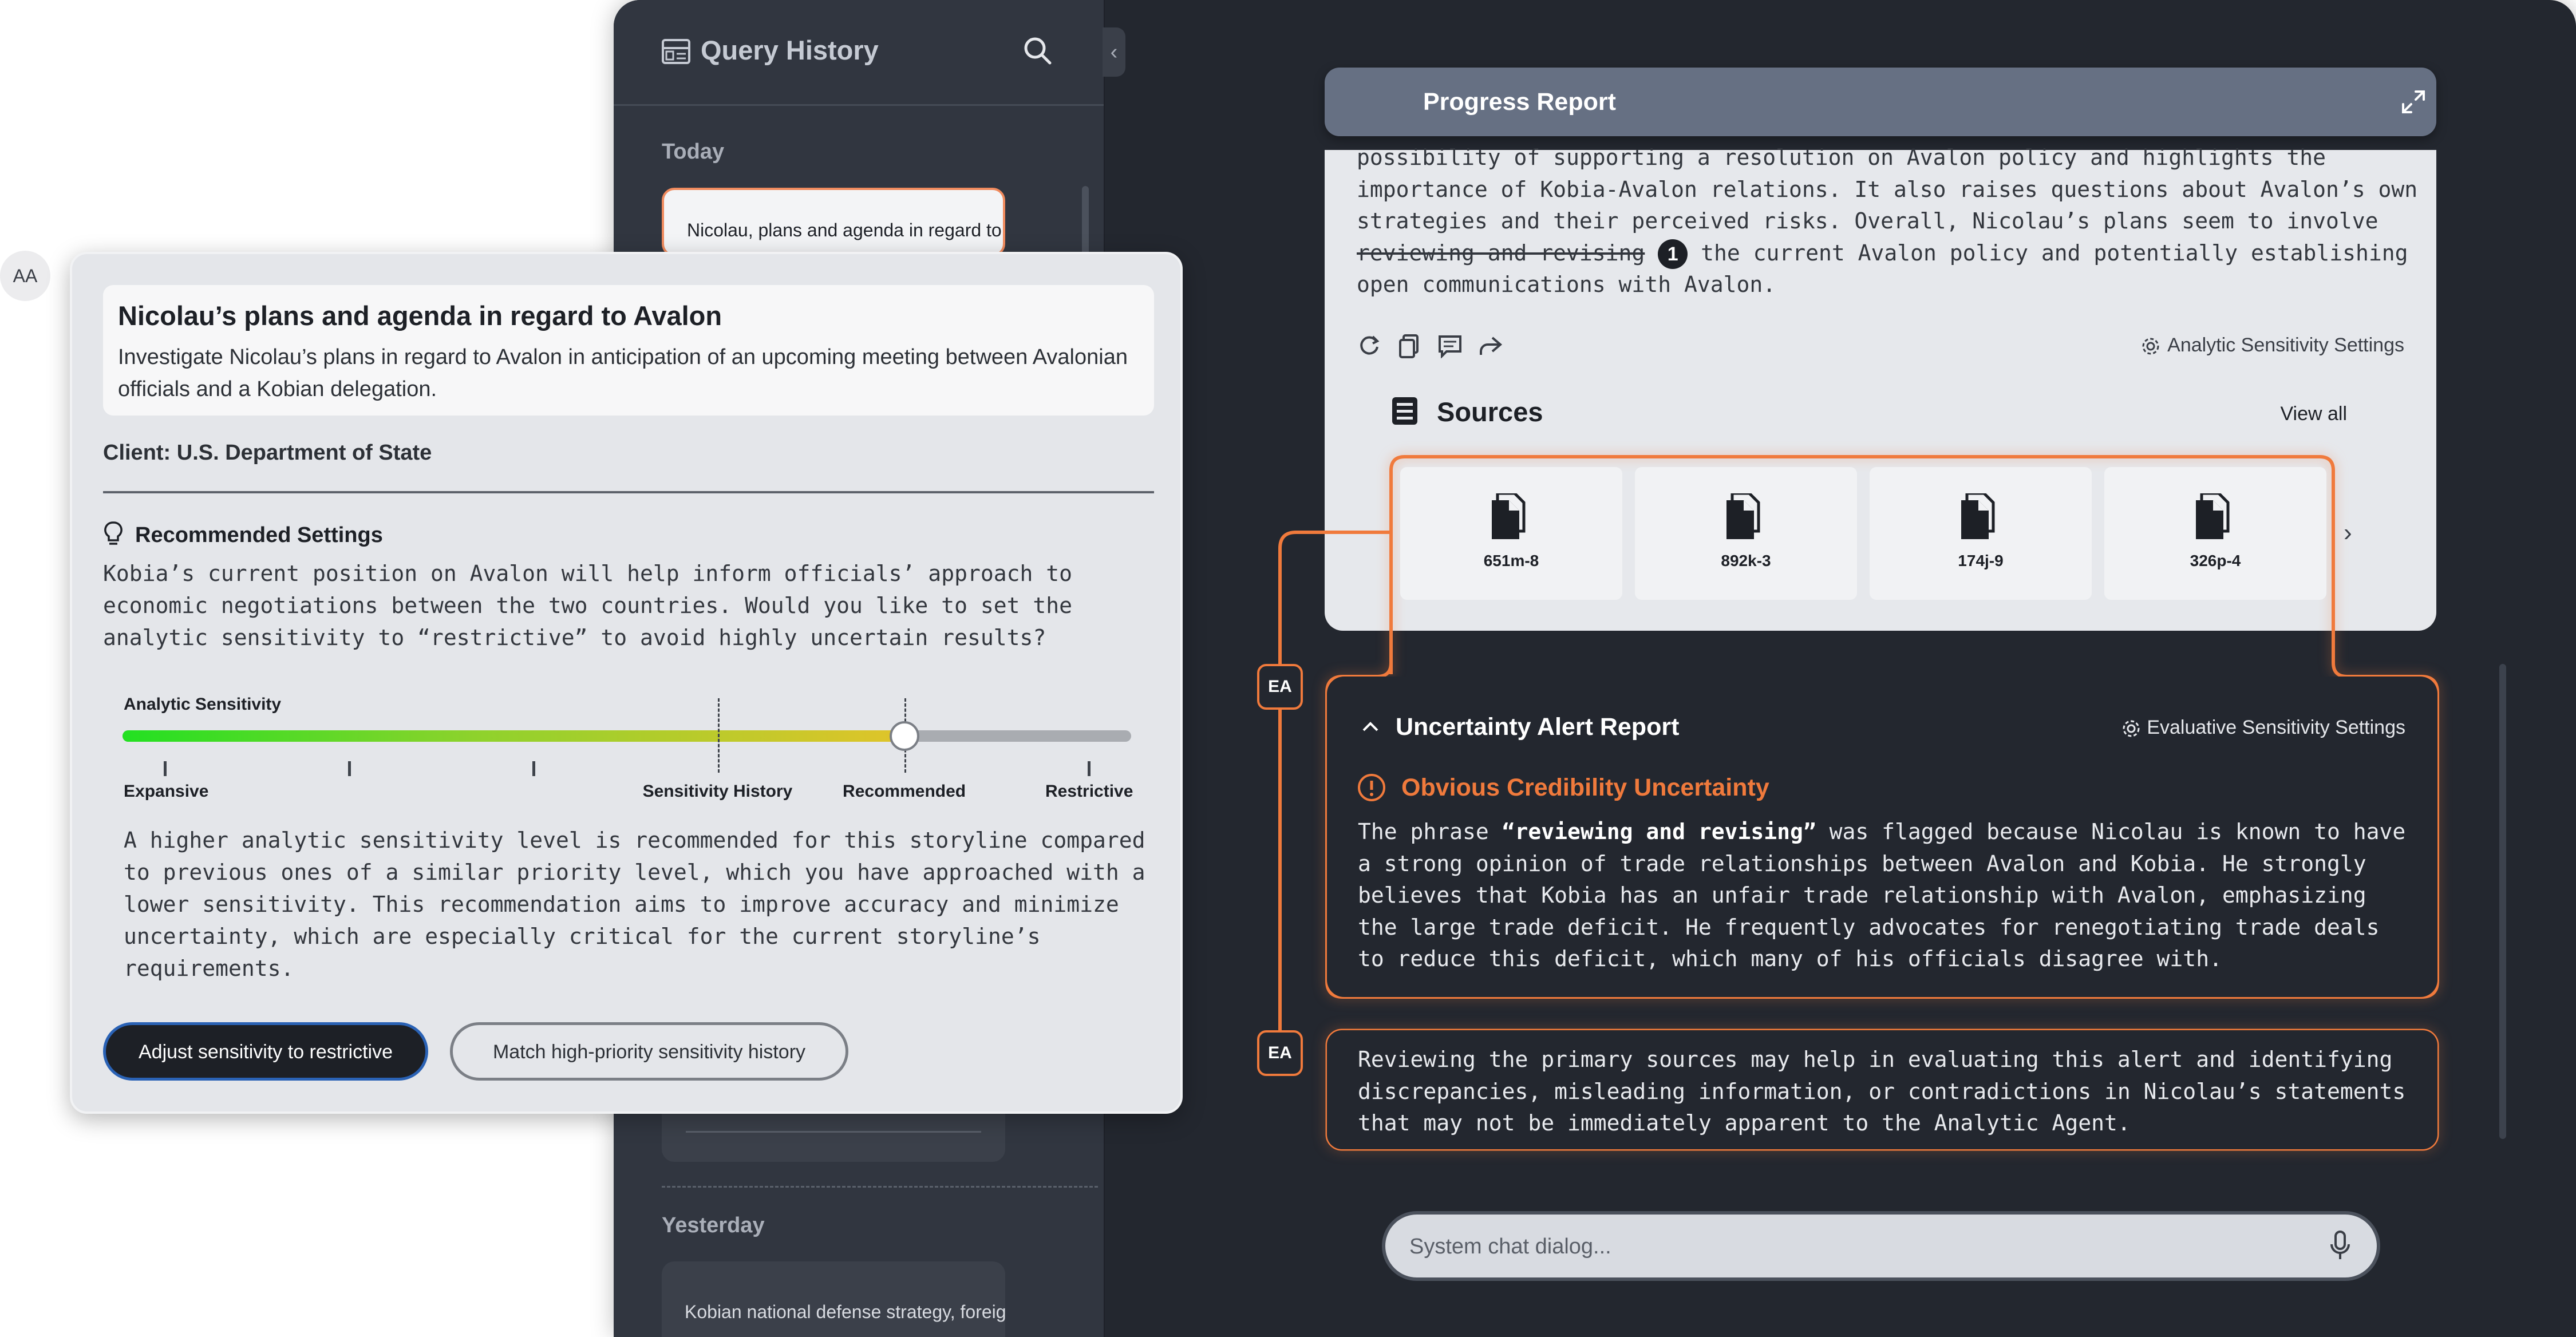  I want to click on alert-title: Uncertainty Alert Report, so click(1538, 727).